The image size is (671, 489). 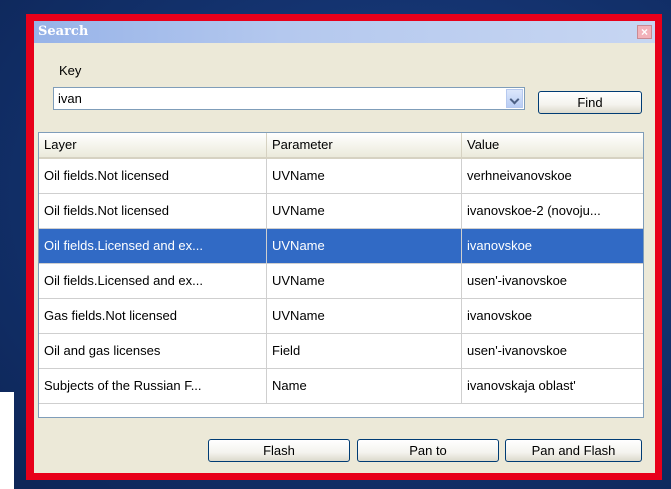 I want to click on key-label: Key, so click(x=70, y=70).